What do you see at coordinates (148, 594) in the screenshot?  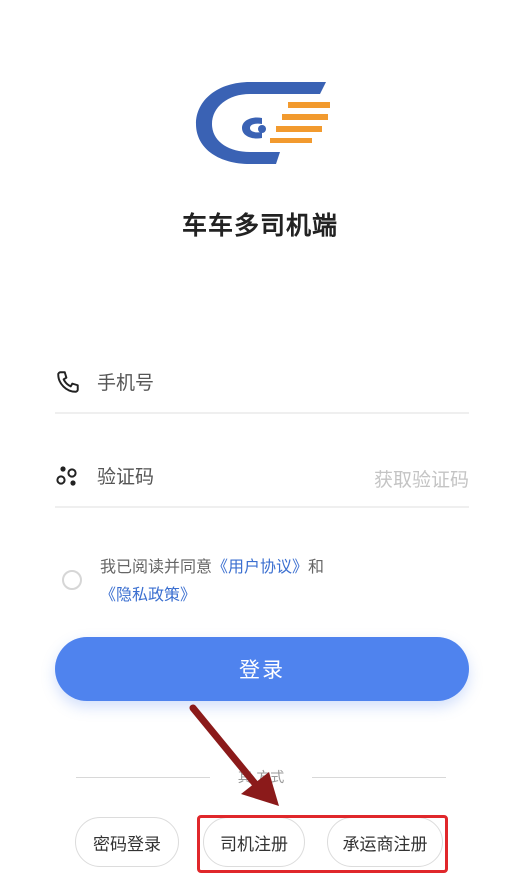 I see `privacy-policy-link: 《隐私政策》` at bounding box center [148, 594].